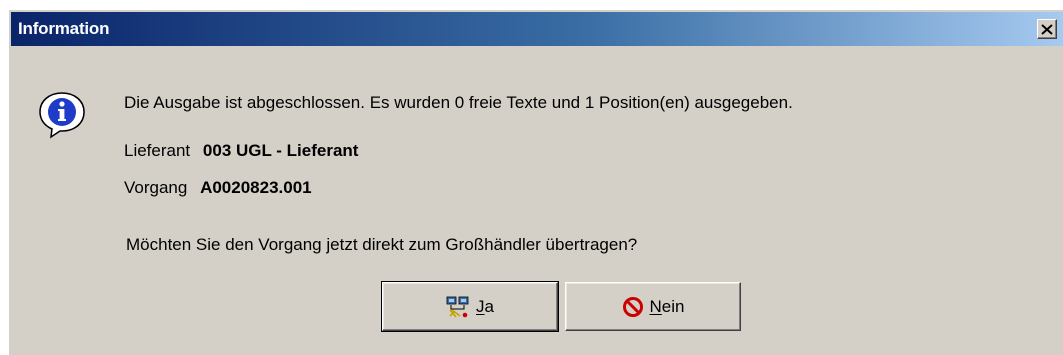 This screenshot has height=355, width=1063. I want to click on prohibited-icon, so click(632, 306).